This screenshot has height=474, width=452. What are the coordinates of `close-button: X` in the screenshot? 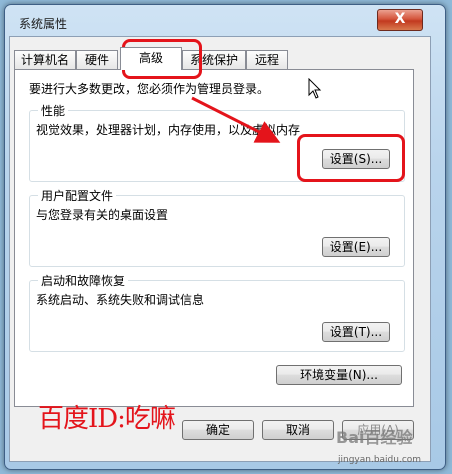 It's located at (400, 20).